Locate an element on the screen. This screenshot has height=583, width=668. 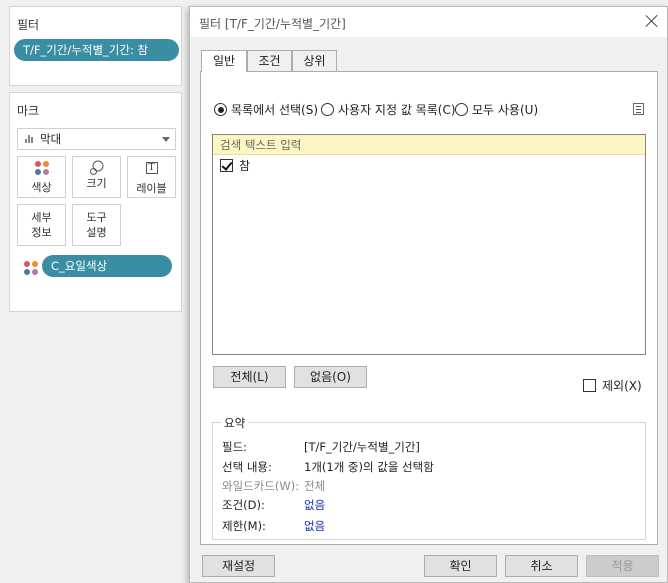
text-label-icon: T is located at coordinates (151, 168).